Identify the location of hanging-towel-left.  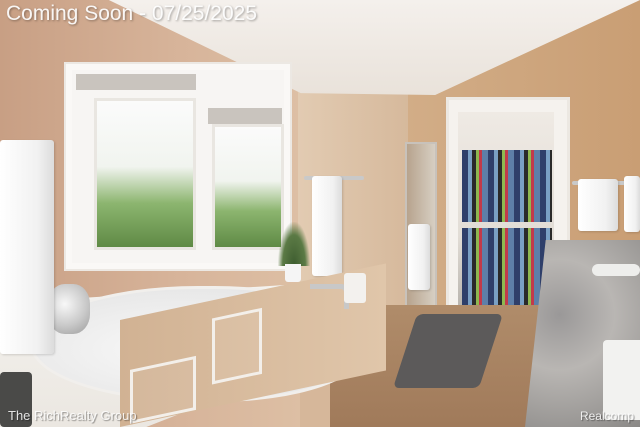
(27, 247).